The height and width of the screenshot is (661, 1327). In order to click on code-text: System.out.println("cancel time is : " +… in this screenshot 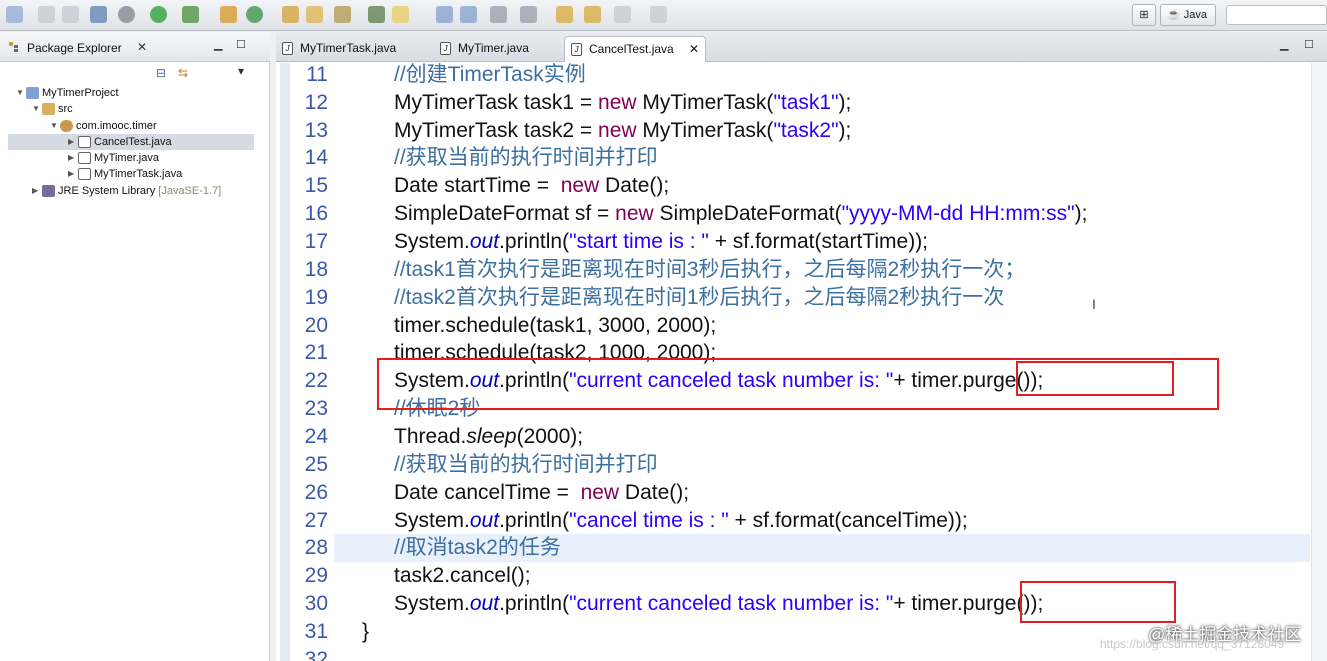, I will do `click(681, 520)`.